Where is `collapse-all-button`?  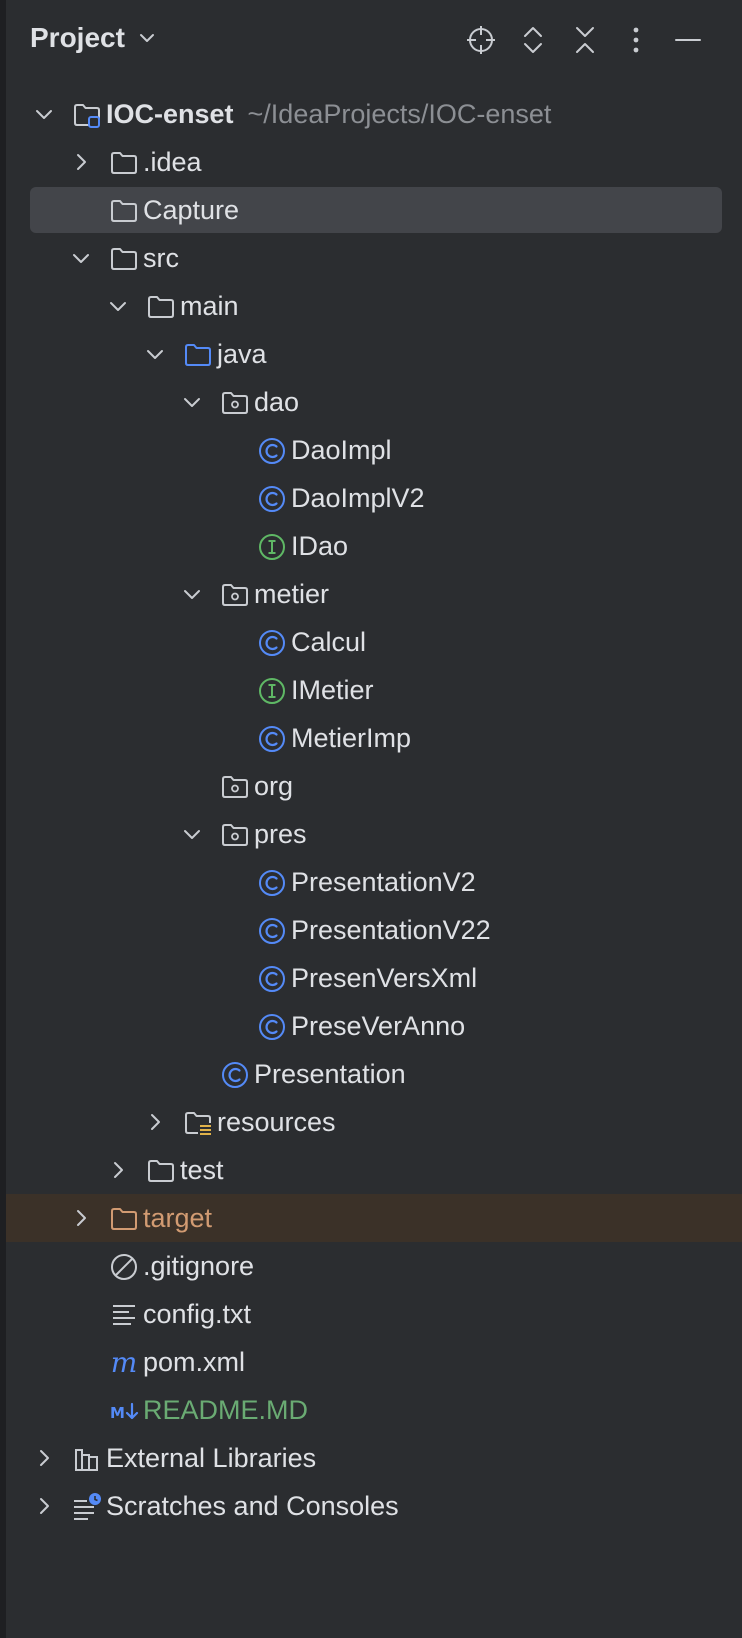 collapse-all-button is located at coordinates (585, 40).